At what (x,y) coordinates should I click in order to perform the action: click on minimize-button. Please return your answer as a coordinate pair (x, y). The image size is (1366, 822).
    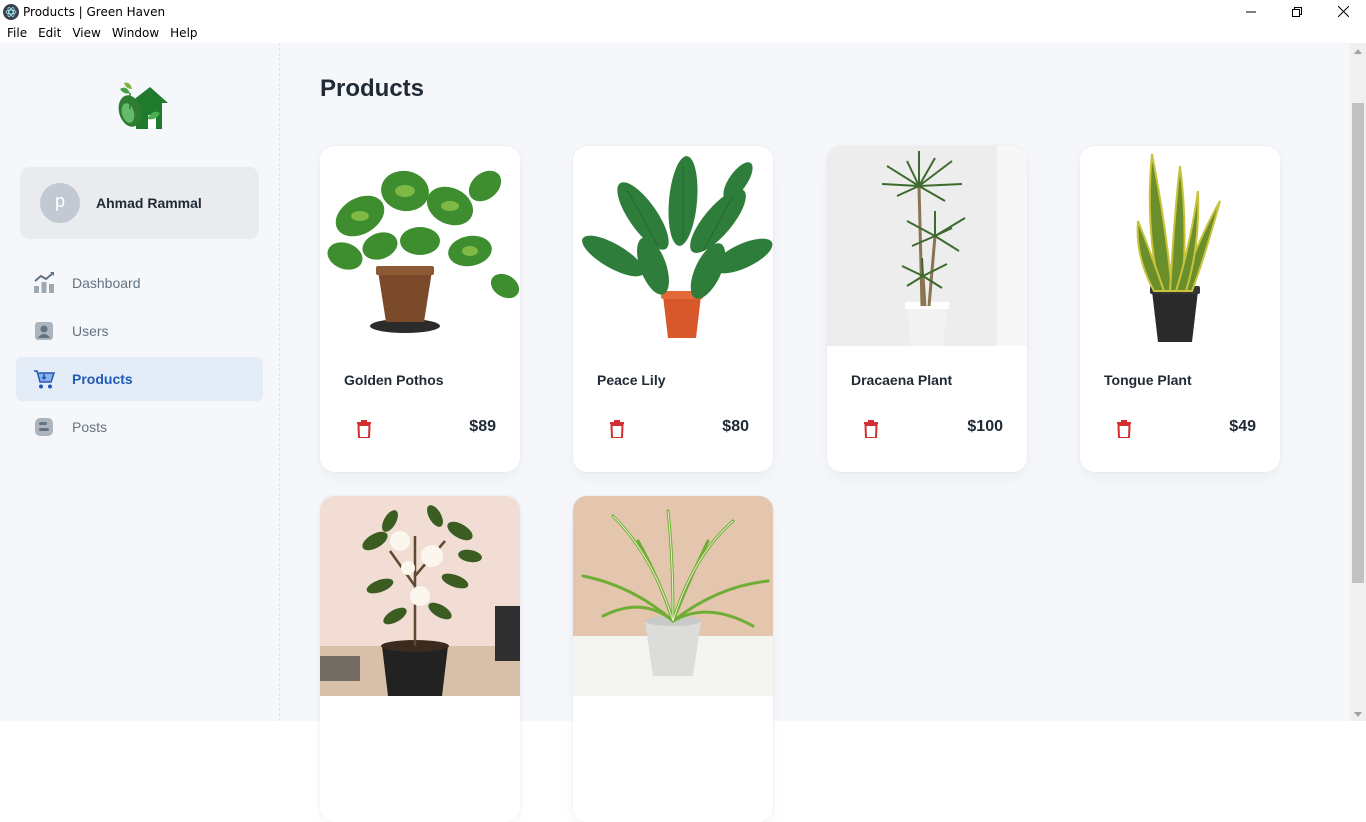
    Looking at the image, I should click on (1251, 11).